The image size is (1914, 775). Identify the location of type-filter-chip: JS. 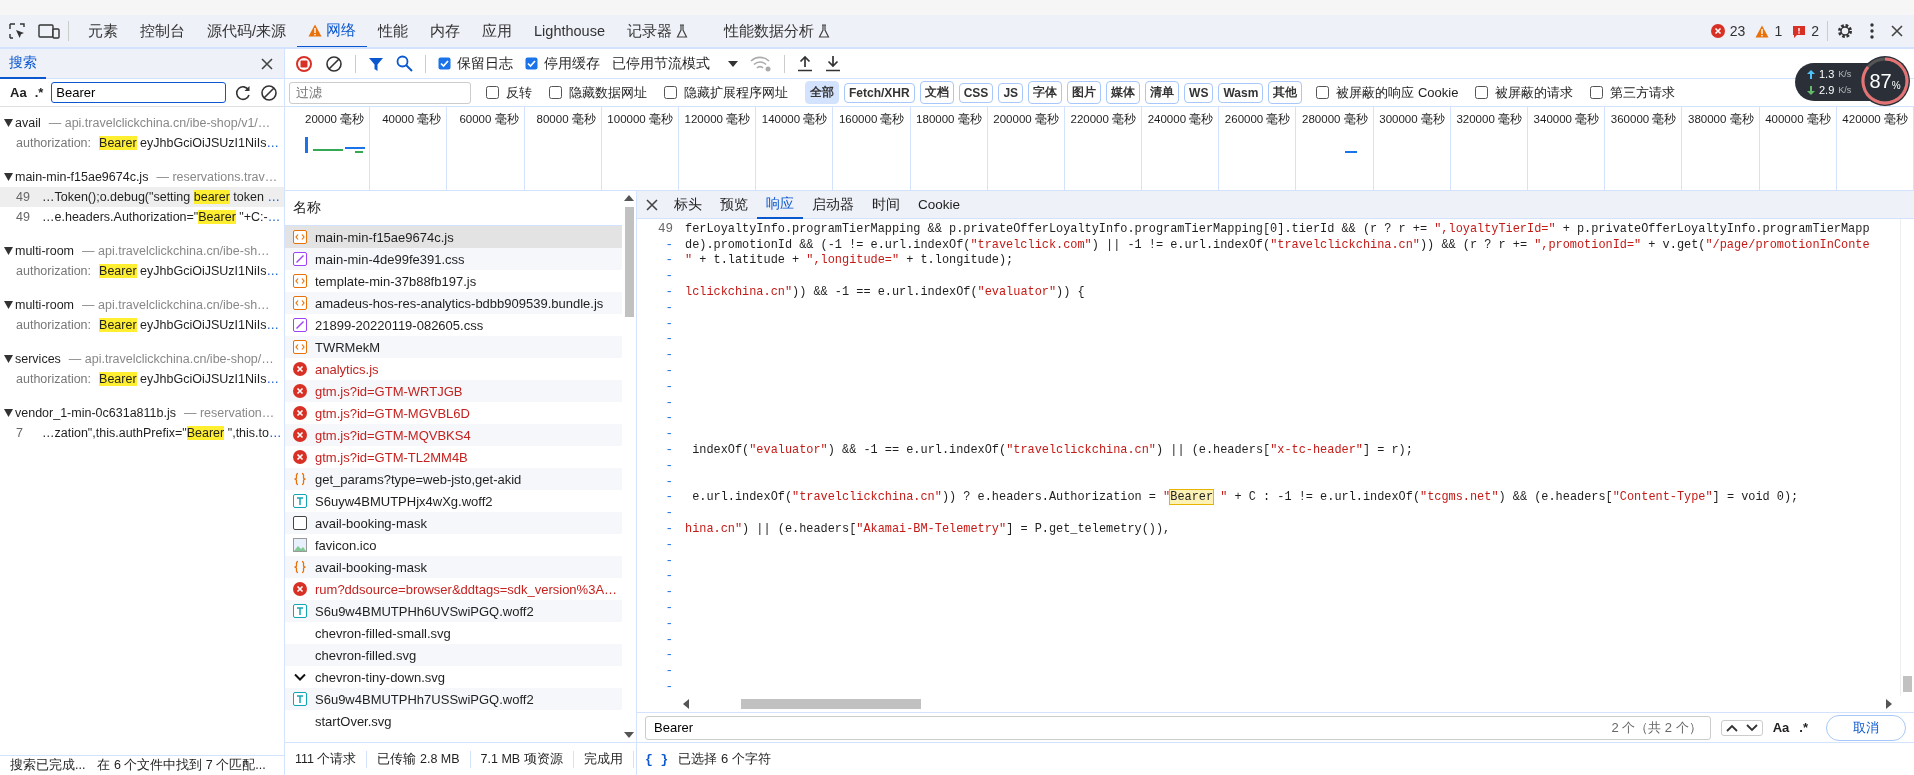
(1011, 92).